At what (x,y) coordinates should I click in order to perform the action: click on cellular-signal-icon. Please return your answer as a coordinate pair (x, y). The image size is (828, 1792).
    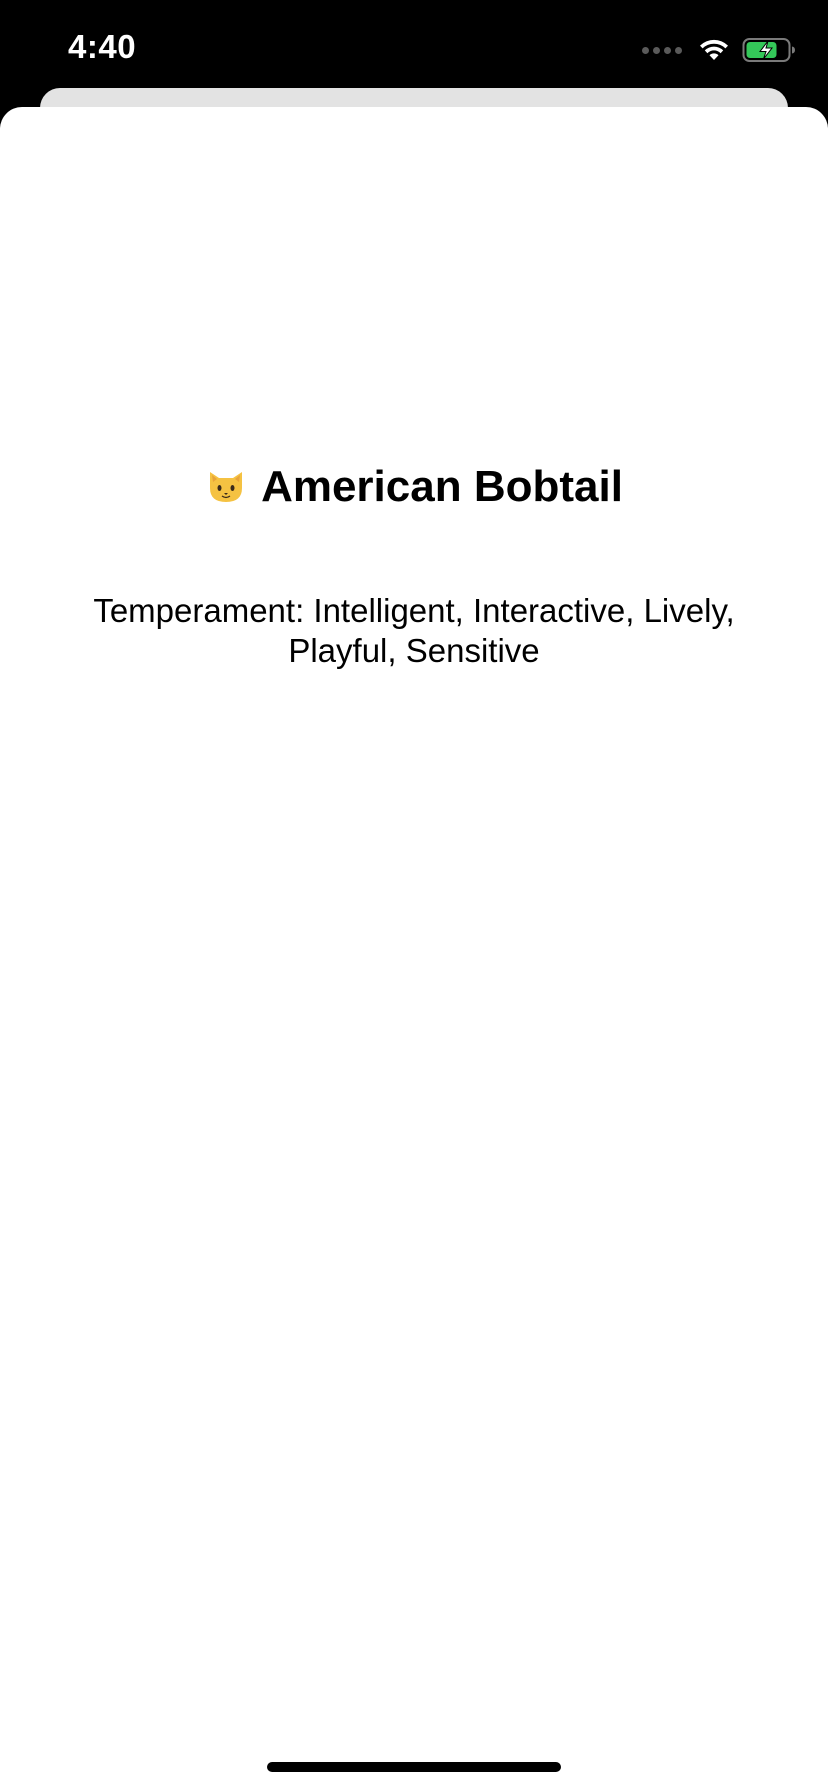
    Looking at the image, I should click on (662, 50).